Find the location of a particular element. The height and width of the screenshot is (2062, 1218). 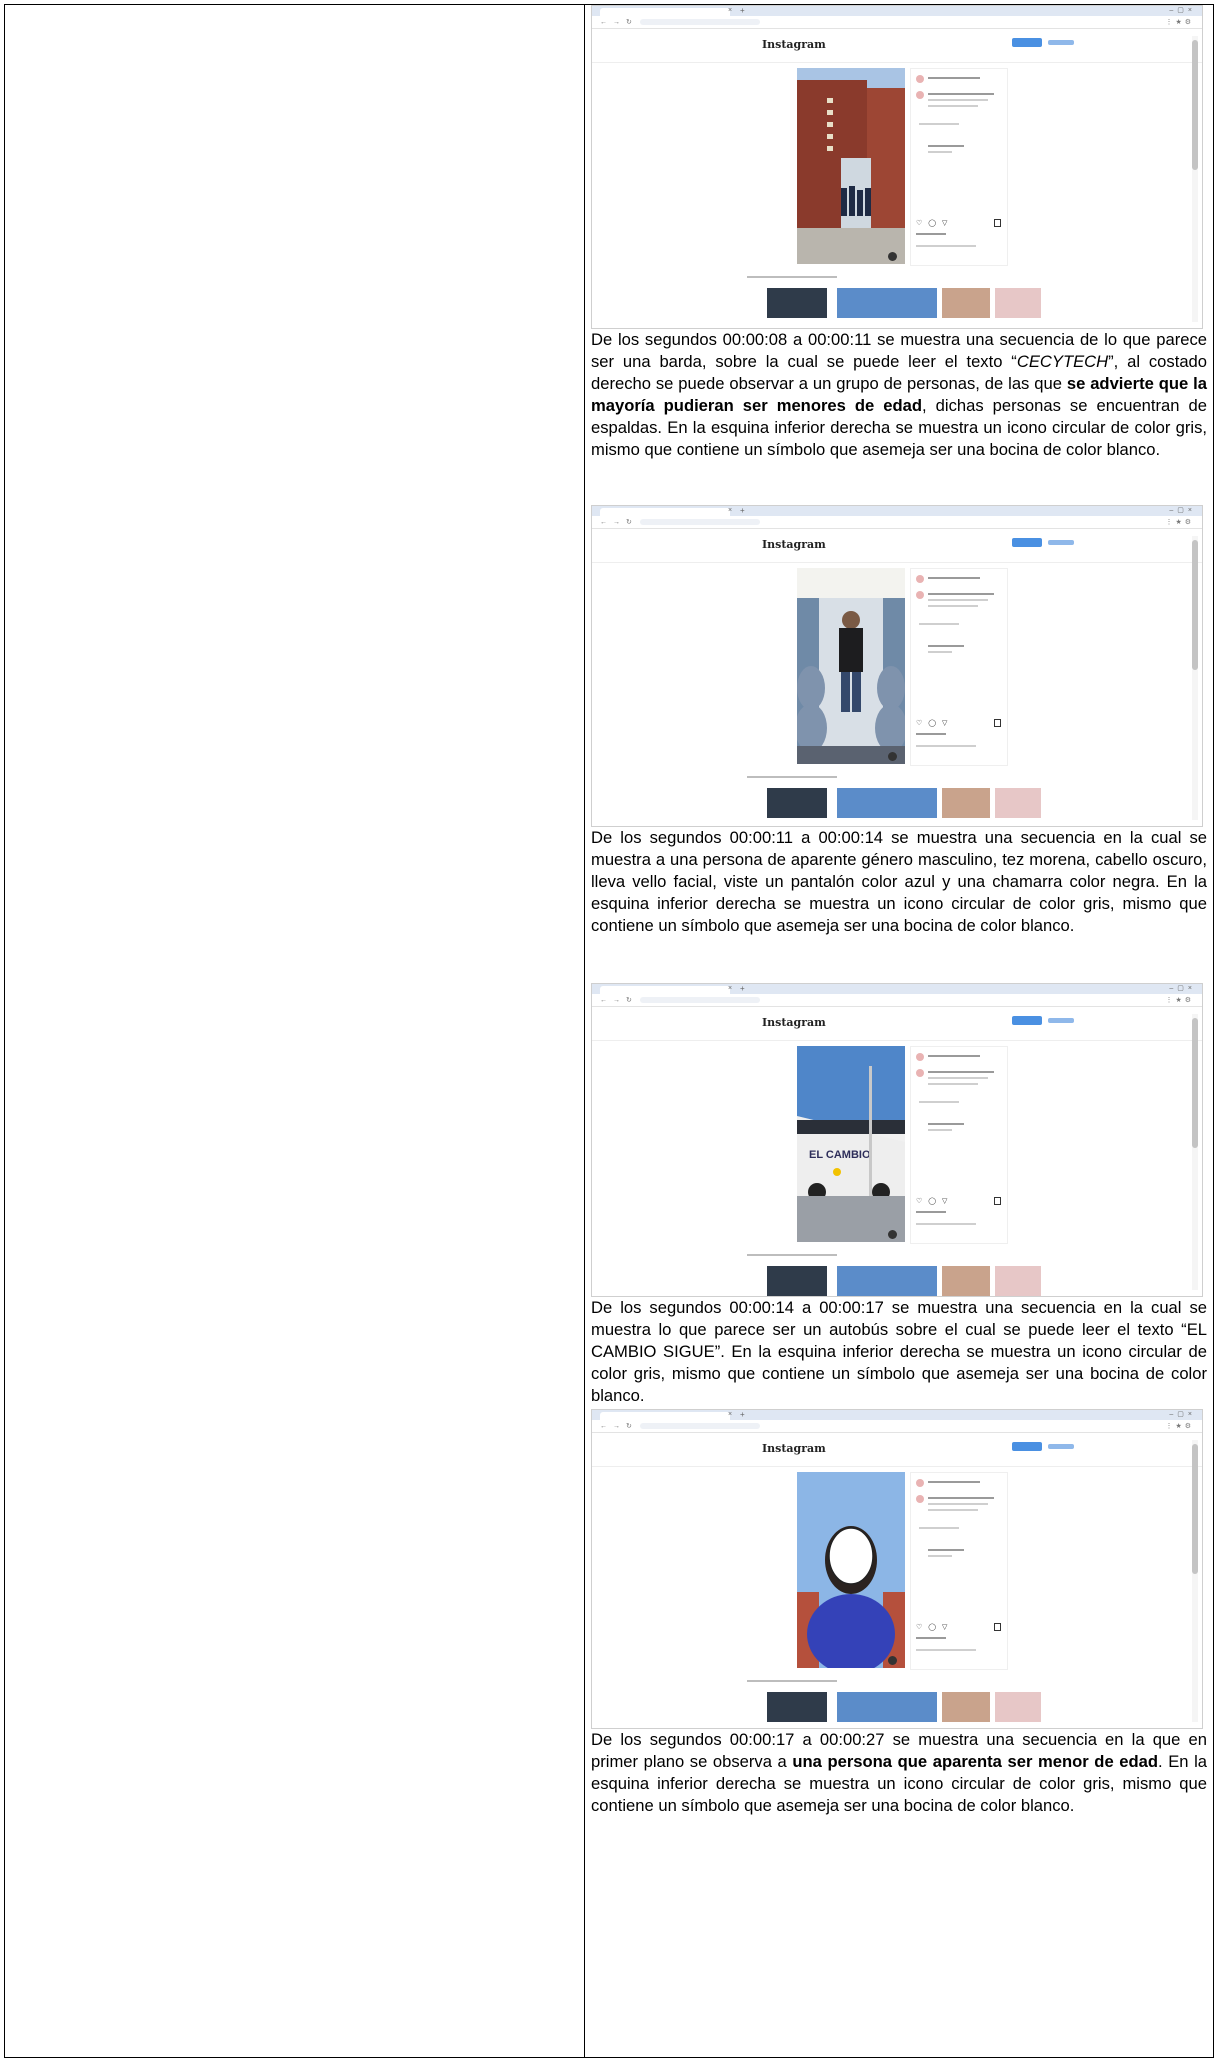

screenshot-1: × + –▢× ←→↻ ⋮★⚙ Instagram ♡ ◯ ▽ is located at coordinates (897, 167).